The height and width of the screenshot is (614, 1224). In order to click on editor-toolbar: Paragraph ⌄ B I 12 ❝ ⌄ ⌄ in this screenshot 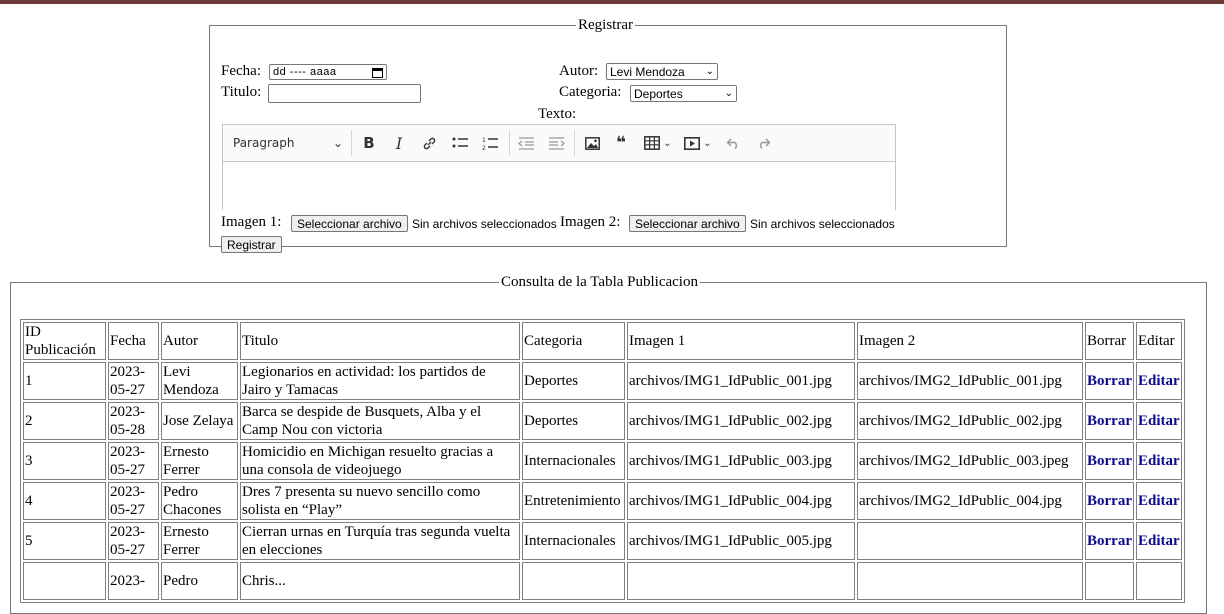, I will do `click(559, 143)`.